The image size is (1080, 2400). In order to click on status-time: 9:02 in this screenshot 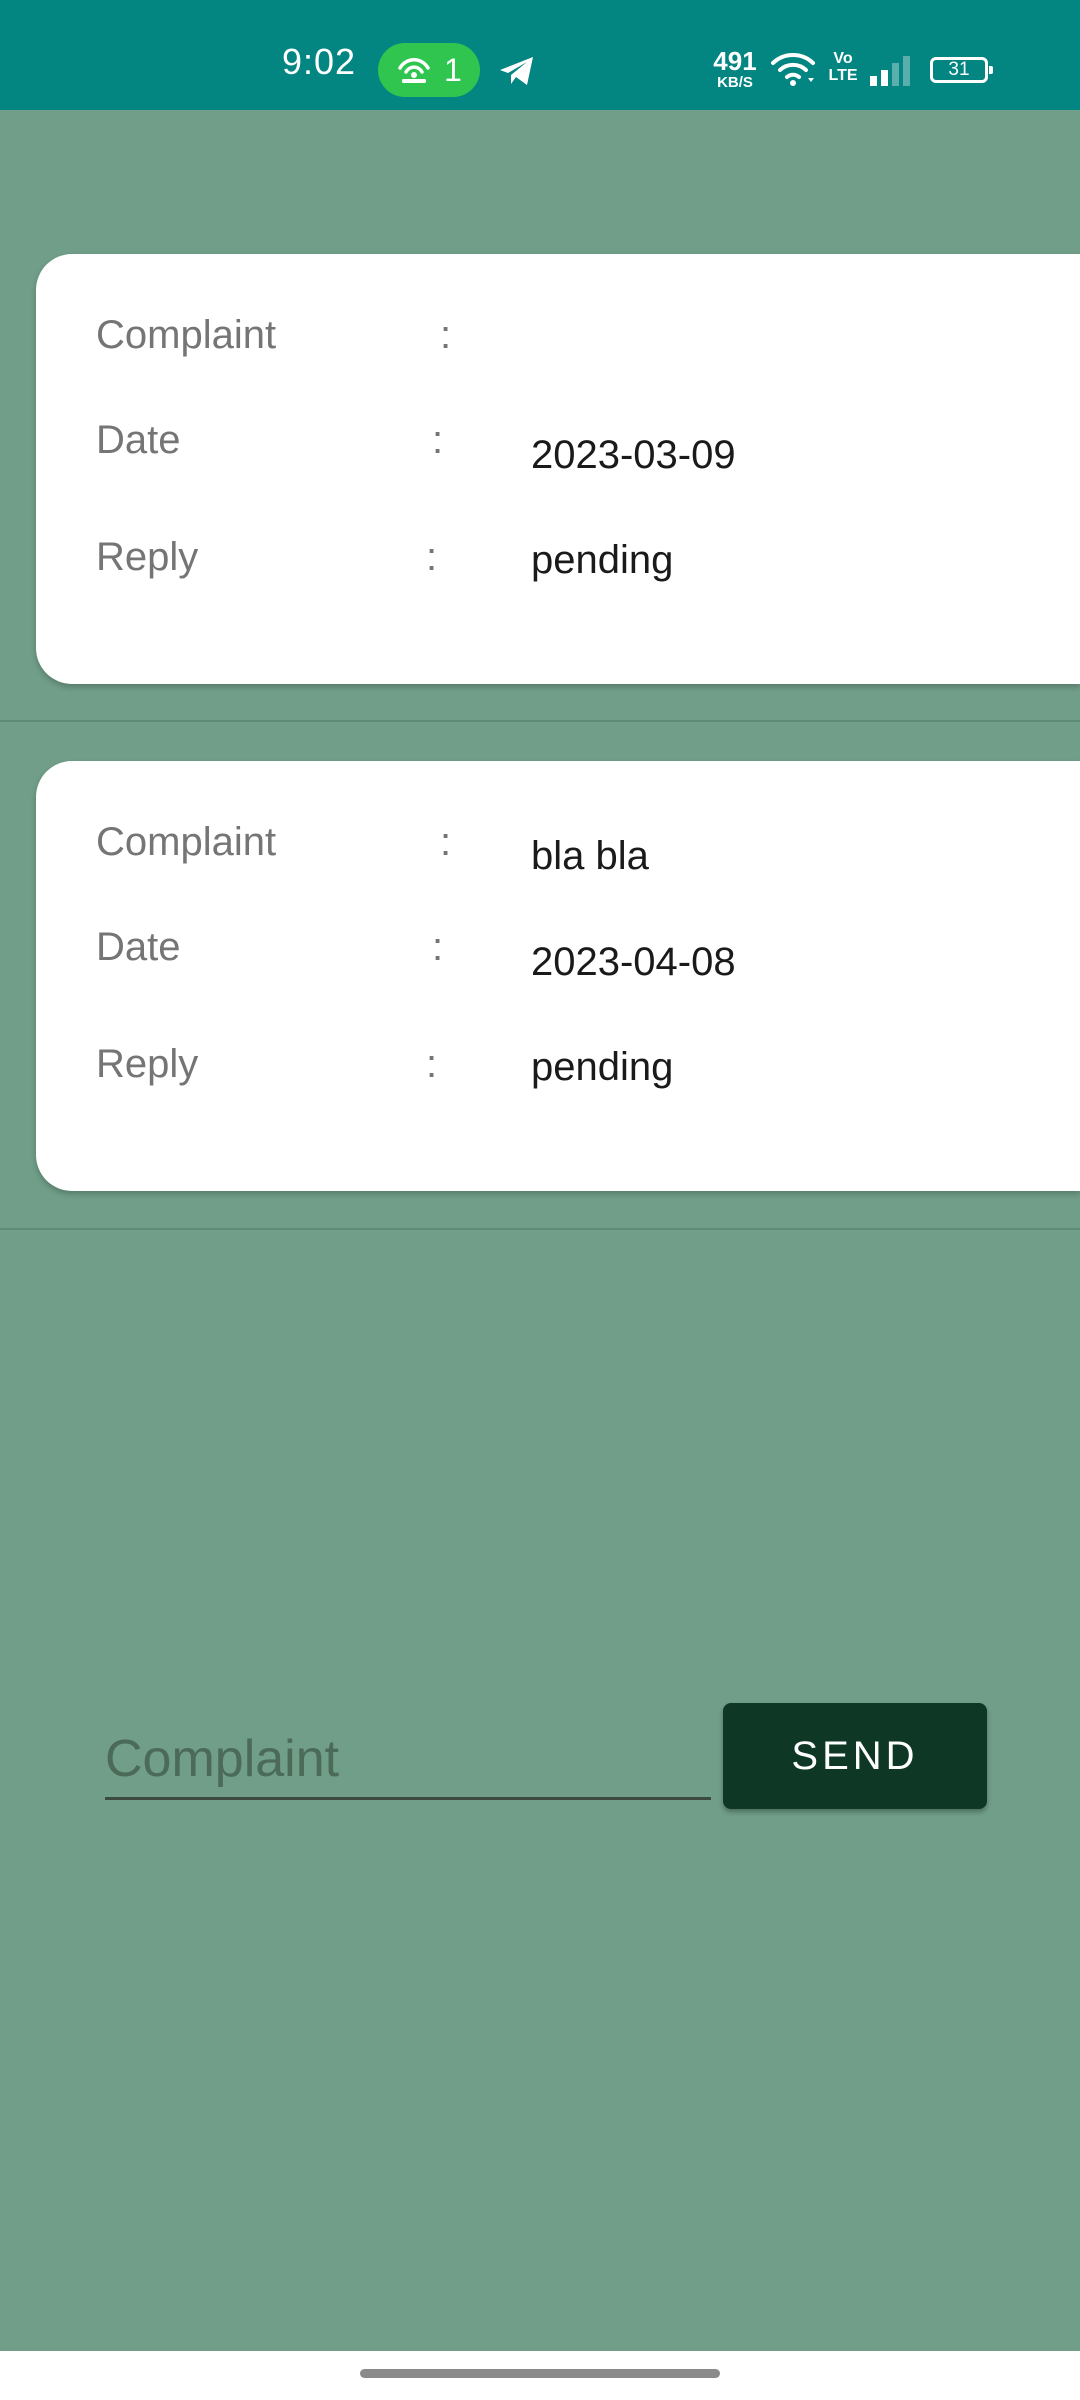, I will do `click(319, 61)`.